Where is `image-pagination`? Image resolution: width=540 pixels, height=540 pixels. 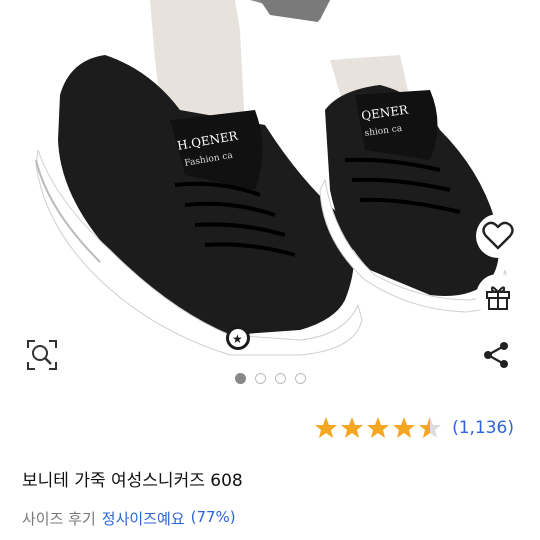
image-pagination is located at coordinates (270, 378).